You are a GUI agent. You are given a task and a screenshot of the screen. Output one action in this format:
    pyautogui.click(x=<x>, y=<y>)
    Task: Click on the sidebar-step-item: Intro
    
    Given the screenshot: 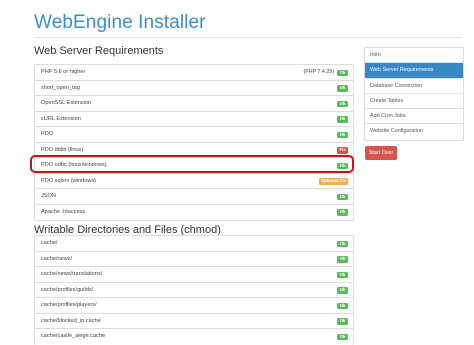 What is the action you would take?
    pyautogui.click(x=414, y=56)
    